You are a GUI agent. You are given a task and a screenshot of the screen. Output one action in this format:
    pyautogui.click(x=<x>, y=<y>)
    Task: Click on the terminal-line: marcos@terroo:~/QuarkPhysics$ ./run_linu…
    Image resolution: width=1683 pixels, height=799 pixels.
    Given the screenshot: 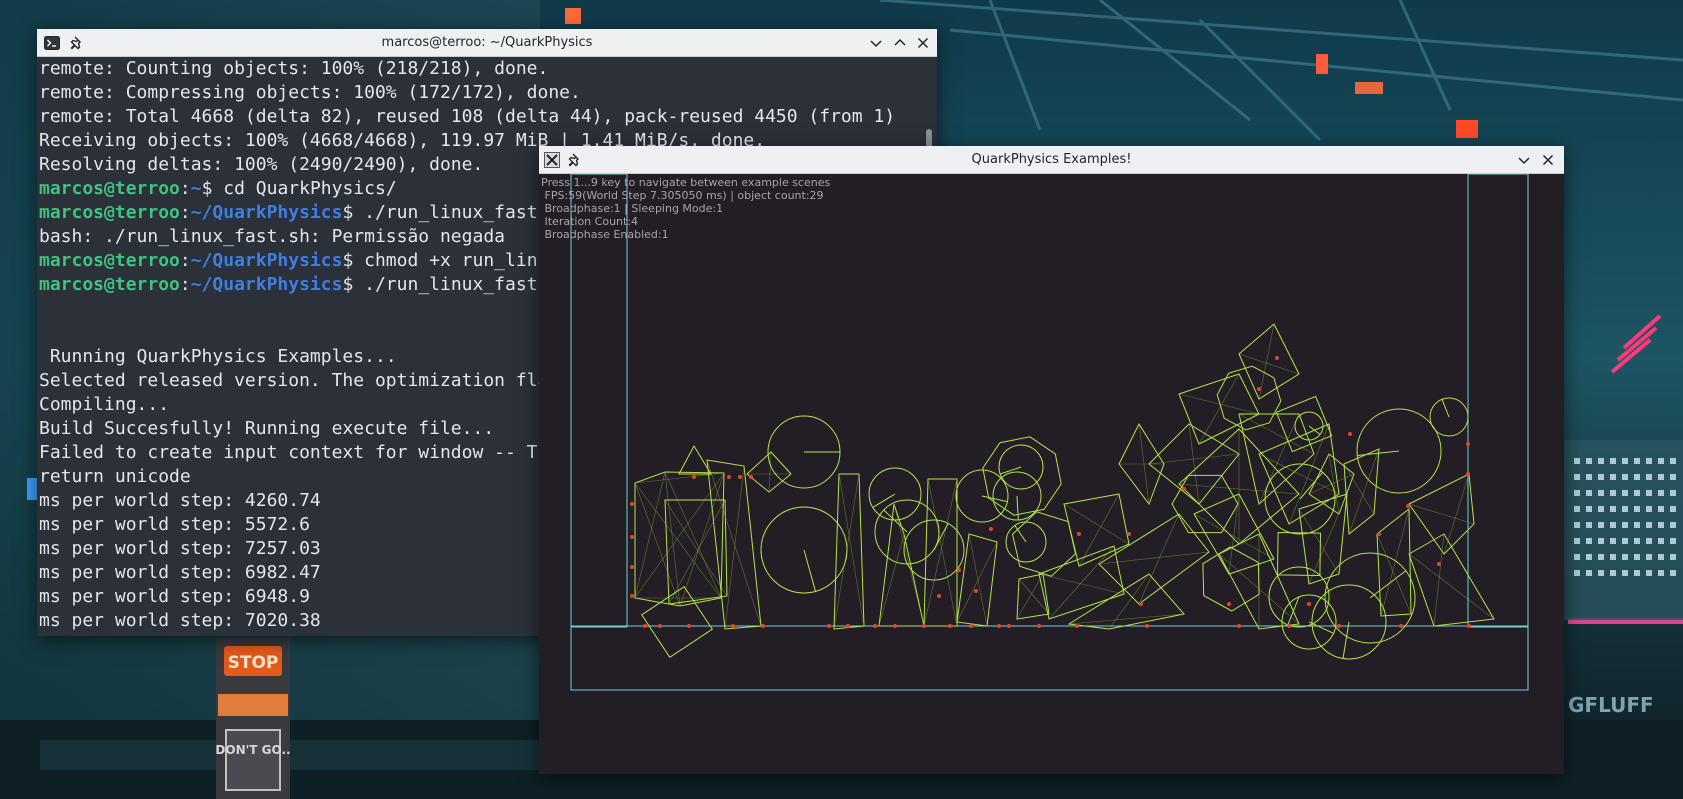 What is the action you would take?
    pyautogui.click(x=304, y=285)
    